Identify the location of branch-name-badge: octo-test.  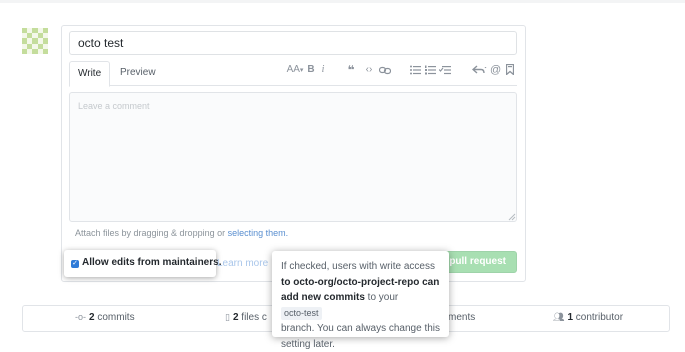
(301, 313).